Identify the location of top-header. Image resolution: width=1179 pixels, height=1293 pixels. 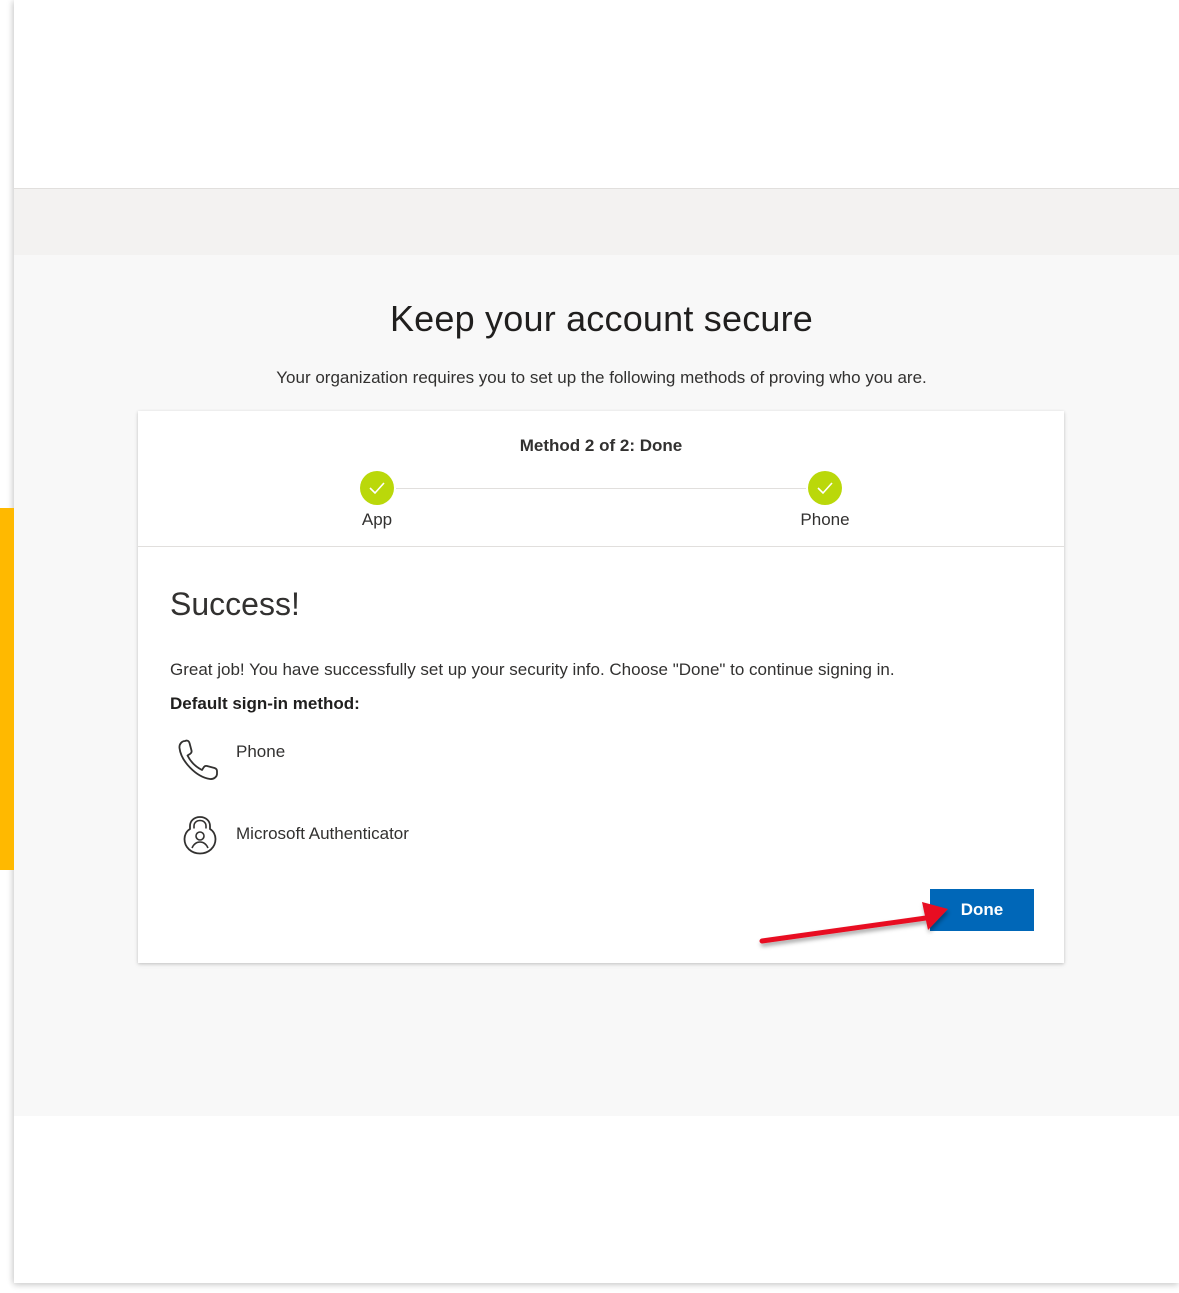
(596, 94).